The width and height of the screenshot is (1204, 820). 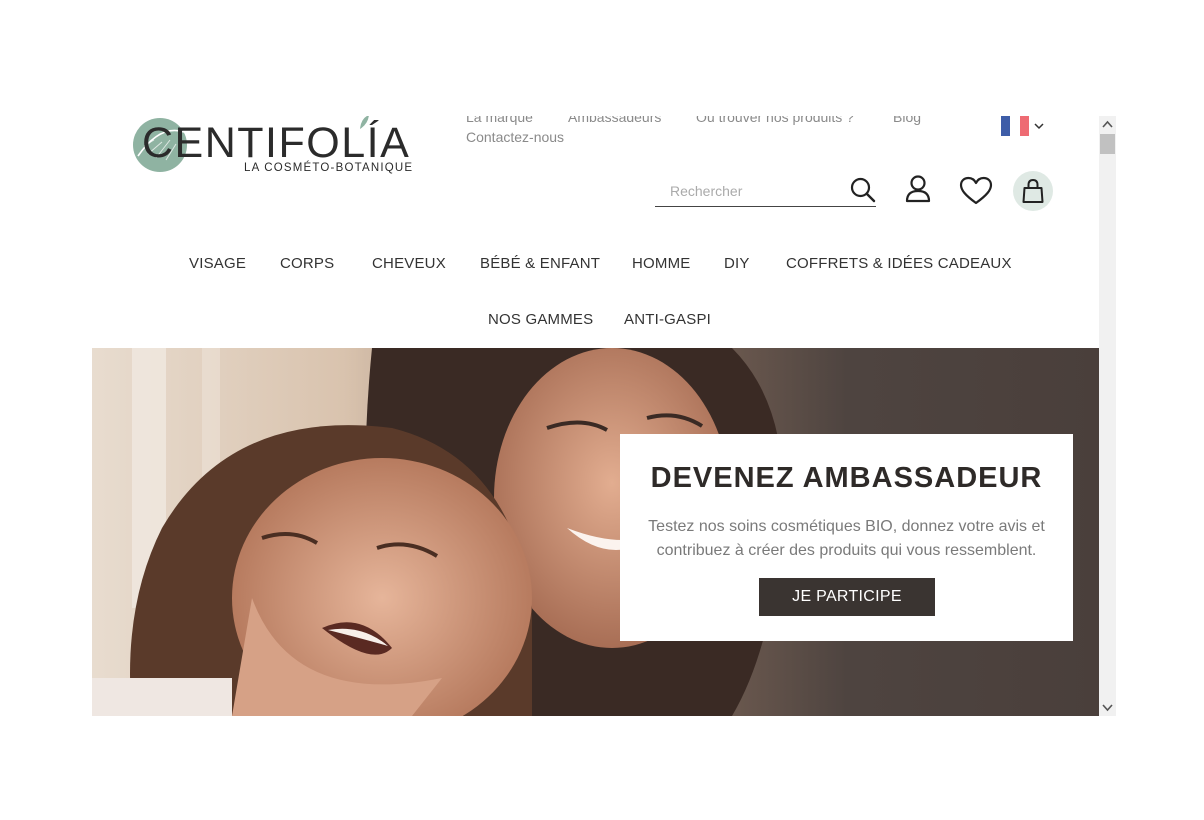 What do you see at coordinates (1107, 124) in the screenshot?
I see `scroll-up-arrow-icon` at bounding box center [1107, 124].